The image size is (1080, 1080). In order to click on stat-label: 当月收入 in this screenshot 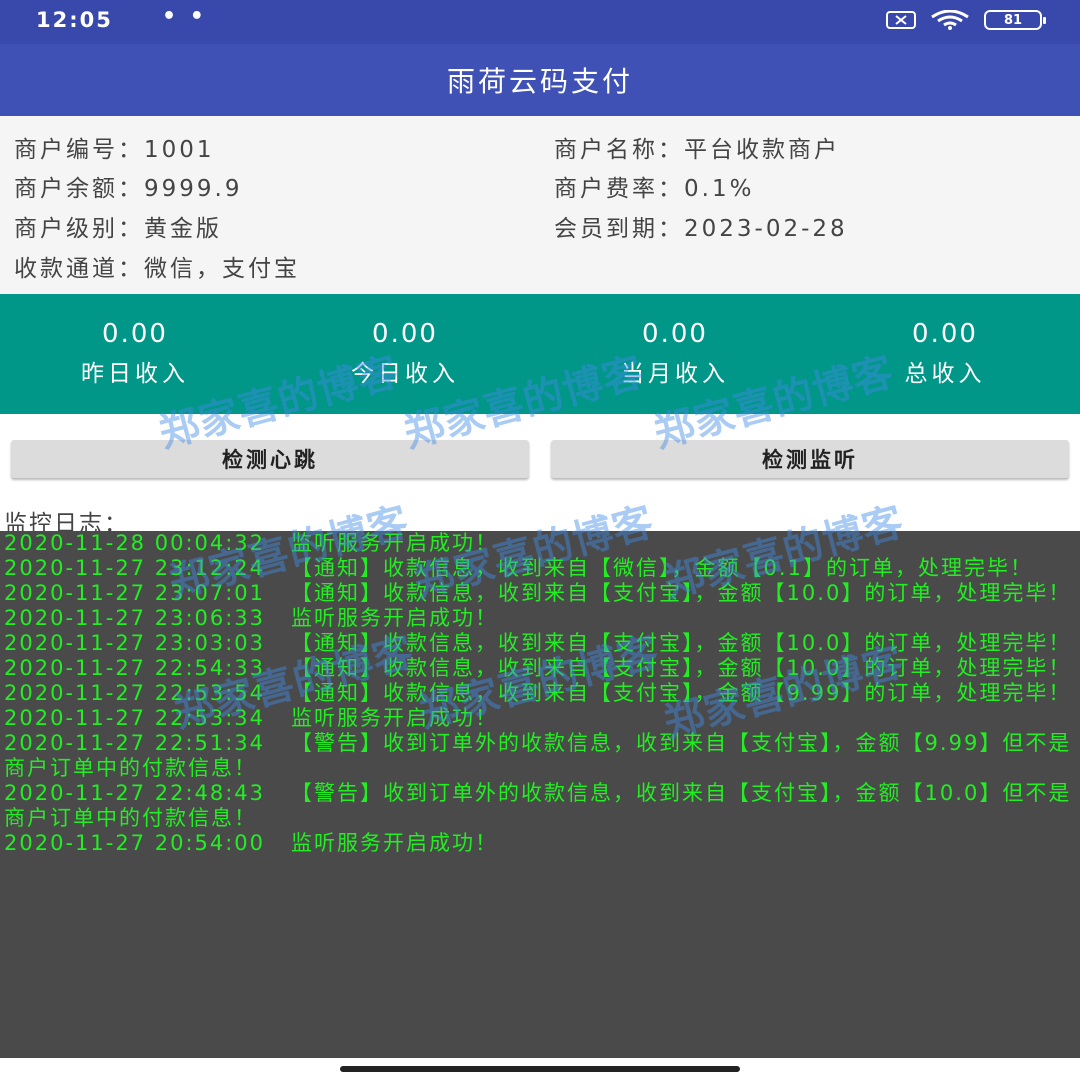, I will do `click(675, 374)`.